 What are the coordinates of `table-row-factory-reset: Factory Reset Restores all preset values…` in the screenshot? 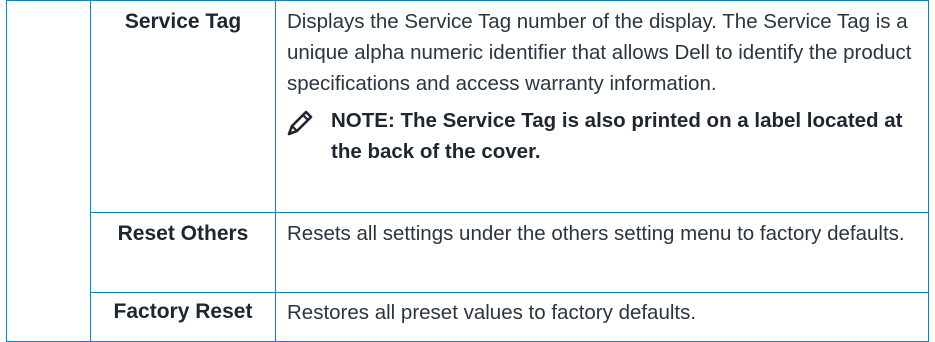 It's located at (468, 317).